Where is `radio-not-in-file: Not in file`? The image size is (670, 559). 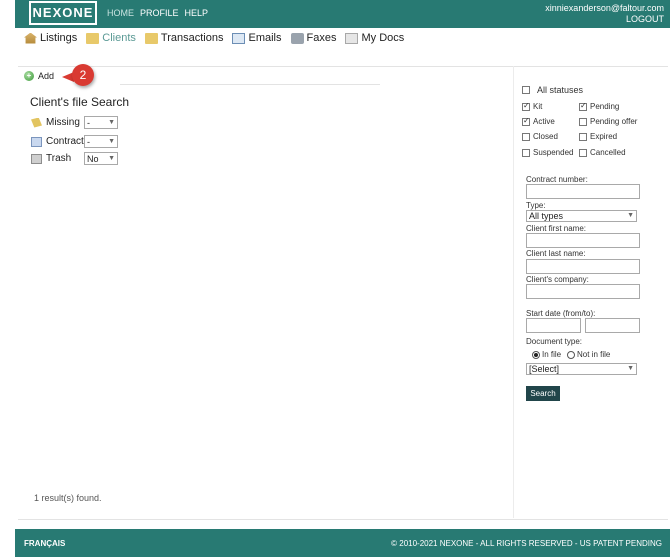
radio-not-in-file: Not in file is located at coordinates (588, 354).